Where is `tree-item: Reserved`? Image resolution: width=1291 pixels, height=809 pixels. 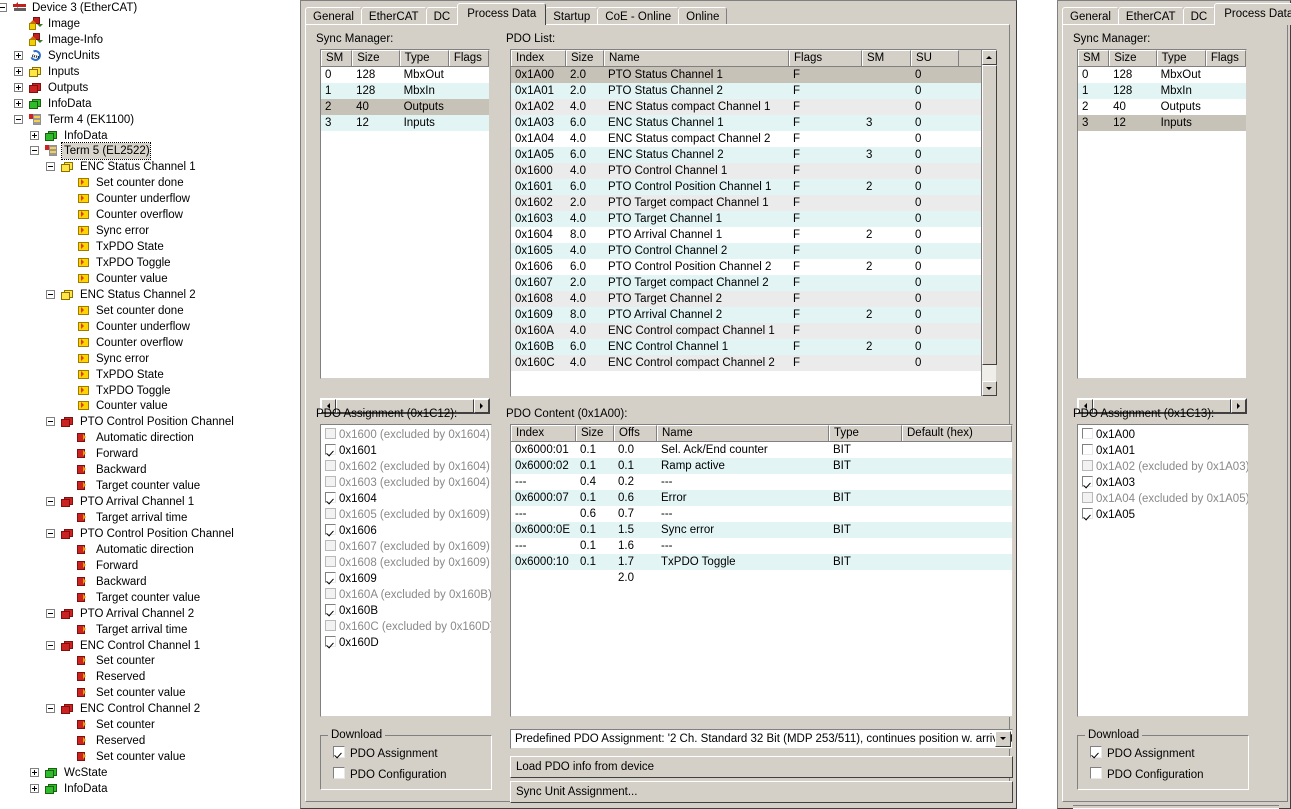
tree-item: Reserved is located at coordinates (147, 741).